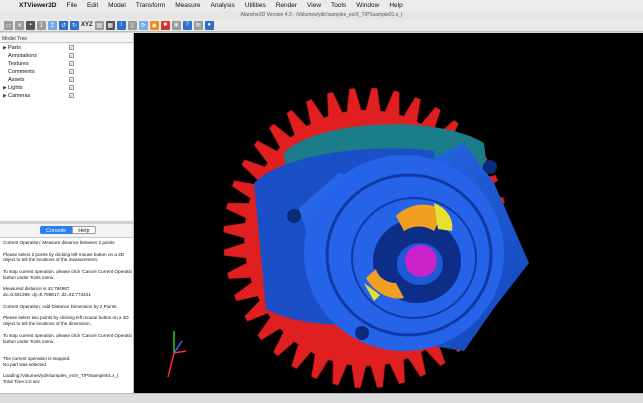 The width and height of the screenshot is (643, 403). I want to click on panel-splitter, so click(66, 222).